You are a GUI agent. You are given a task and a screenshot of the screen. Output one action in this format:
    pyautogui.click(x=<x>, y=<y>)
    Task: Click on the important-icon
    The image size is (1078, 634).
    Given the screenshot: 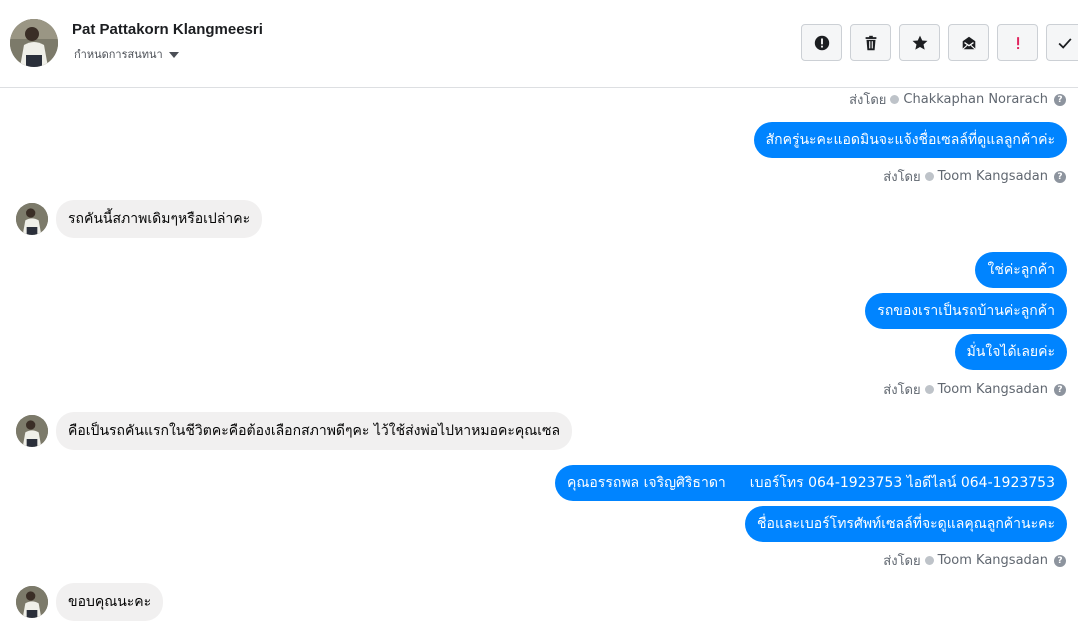 What is the action you would take?
    pyautogui.click(x=1017, y=42)
    